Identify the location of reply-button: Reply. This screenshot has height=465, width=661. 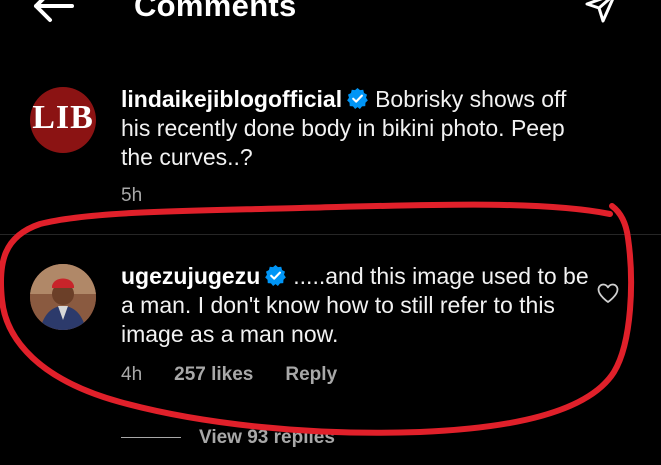
(311, 374).